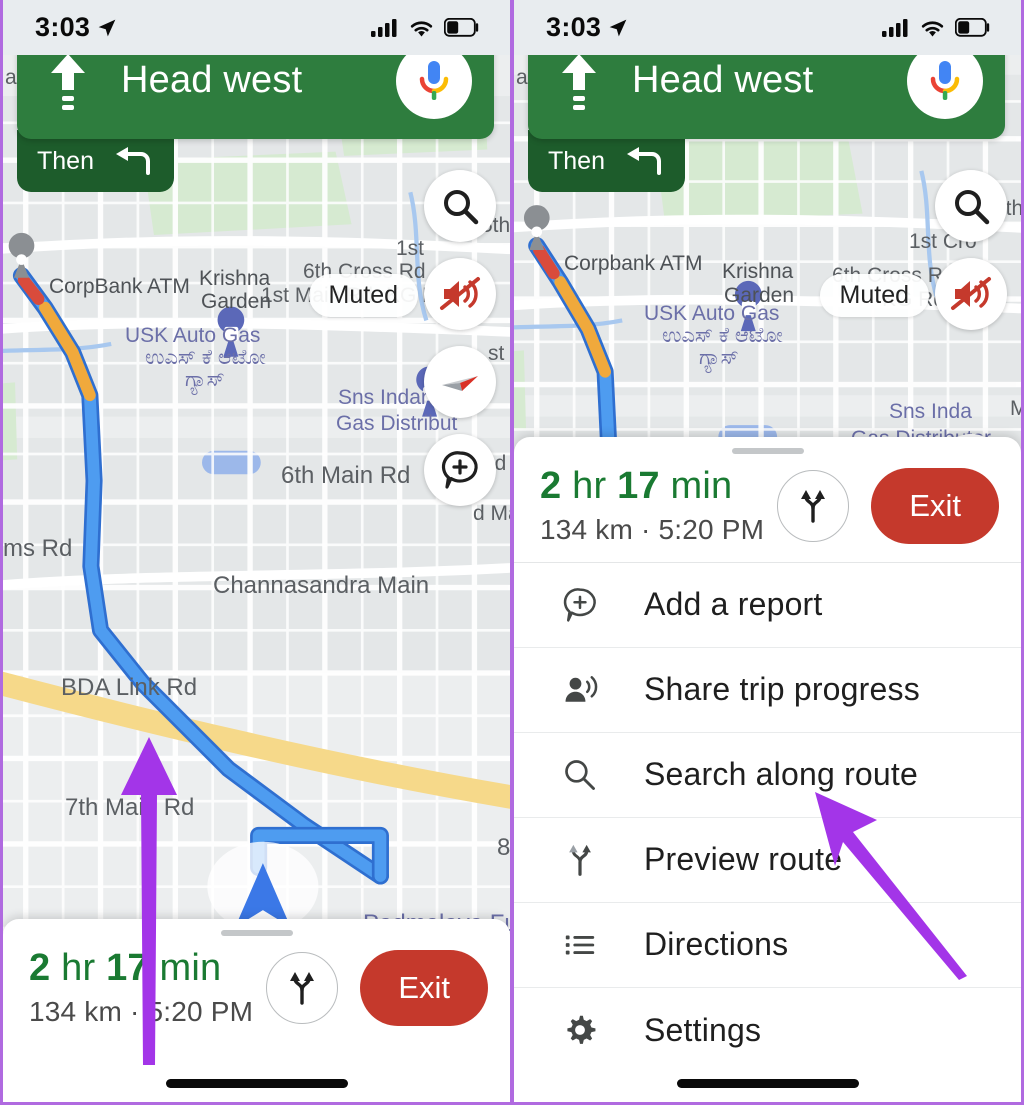 The width and height of the screenshot is (1024, 1105). Describe the element at coordinates (127, 968) in the screenshot. I see `eta-minutes: 17` at that location.